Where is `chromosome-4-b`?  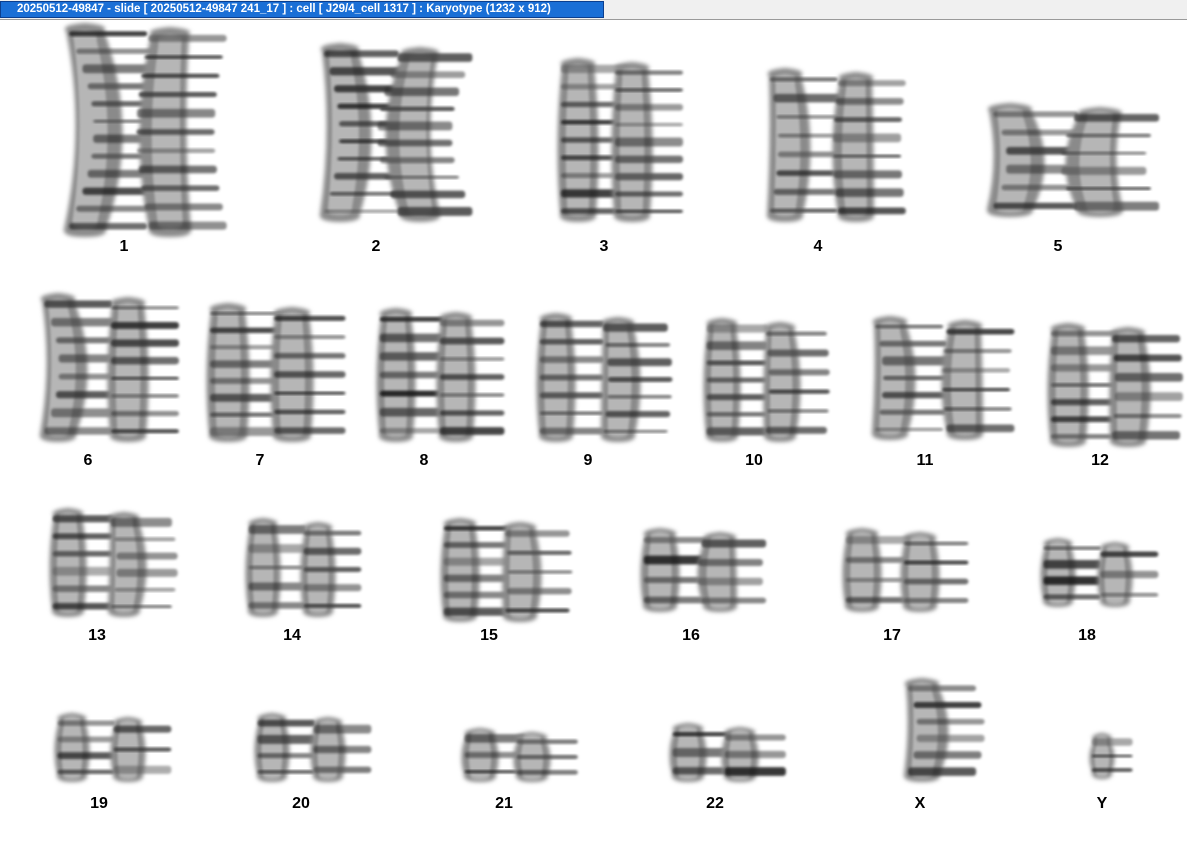
chromosome-4-b is located at coordinates (869, 147).